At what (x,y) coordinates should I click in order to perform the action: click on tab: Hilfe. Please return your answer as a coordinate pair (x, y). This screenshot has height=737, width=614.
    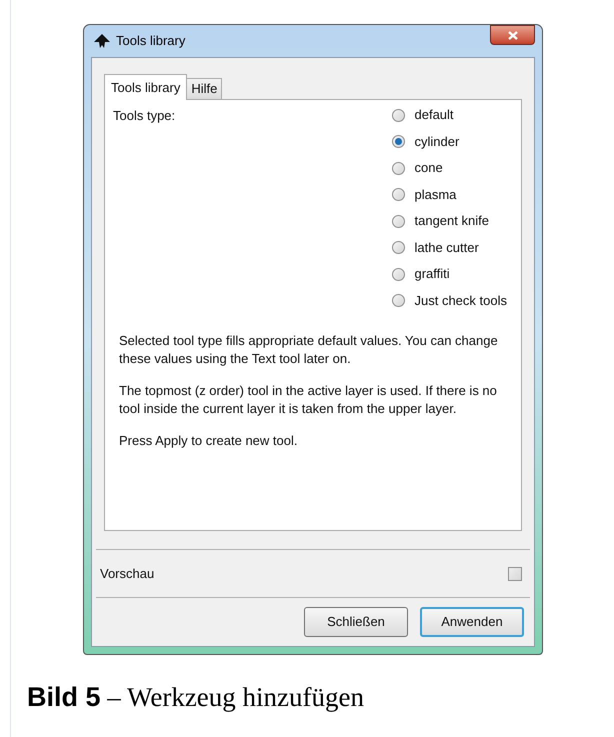
    Looking at the image, I should click on (204, 88).